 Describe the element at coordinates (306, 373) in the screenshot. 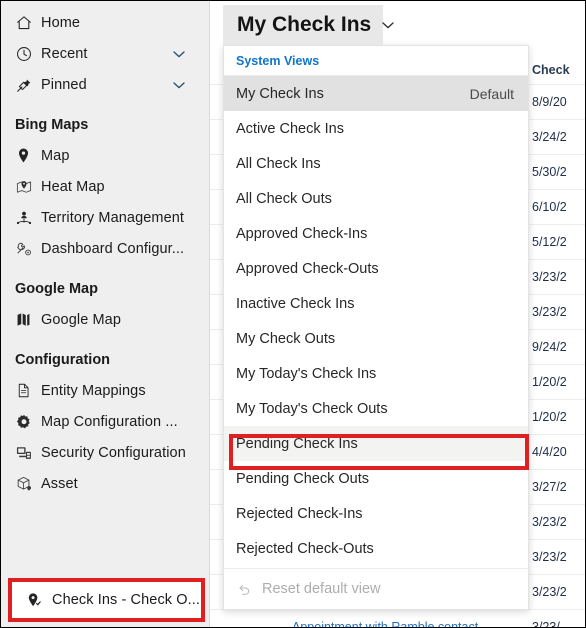

I see `flyout-item-label: My Today's Check Ins` at that location.